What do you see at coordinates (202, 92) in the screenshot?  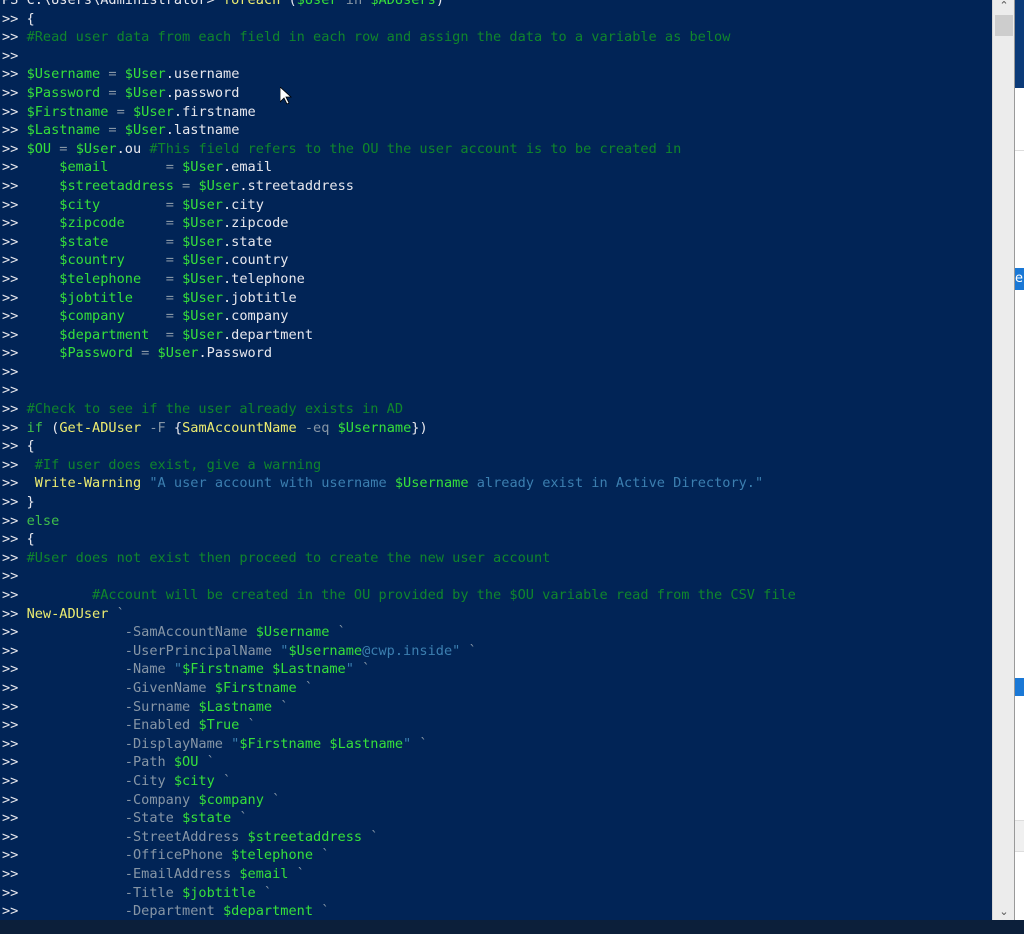 I see `code-token: .password` at bounding box center [202, 92].